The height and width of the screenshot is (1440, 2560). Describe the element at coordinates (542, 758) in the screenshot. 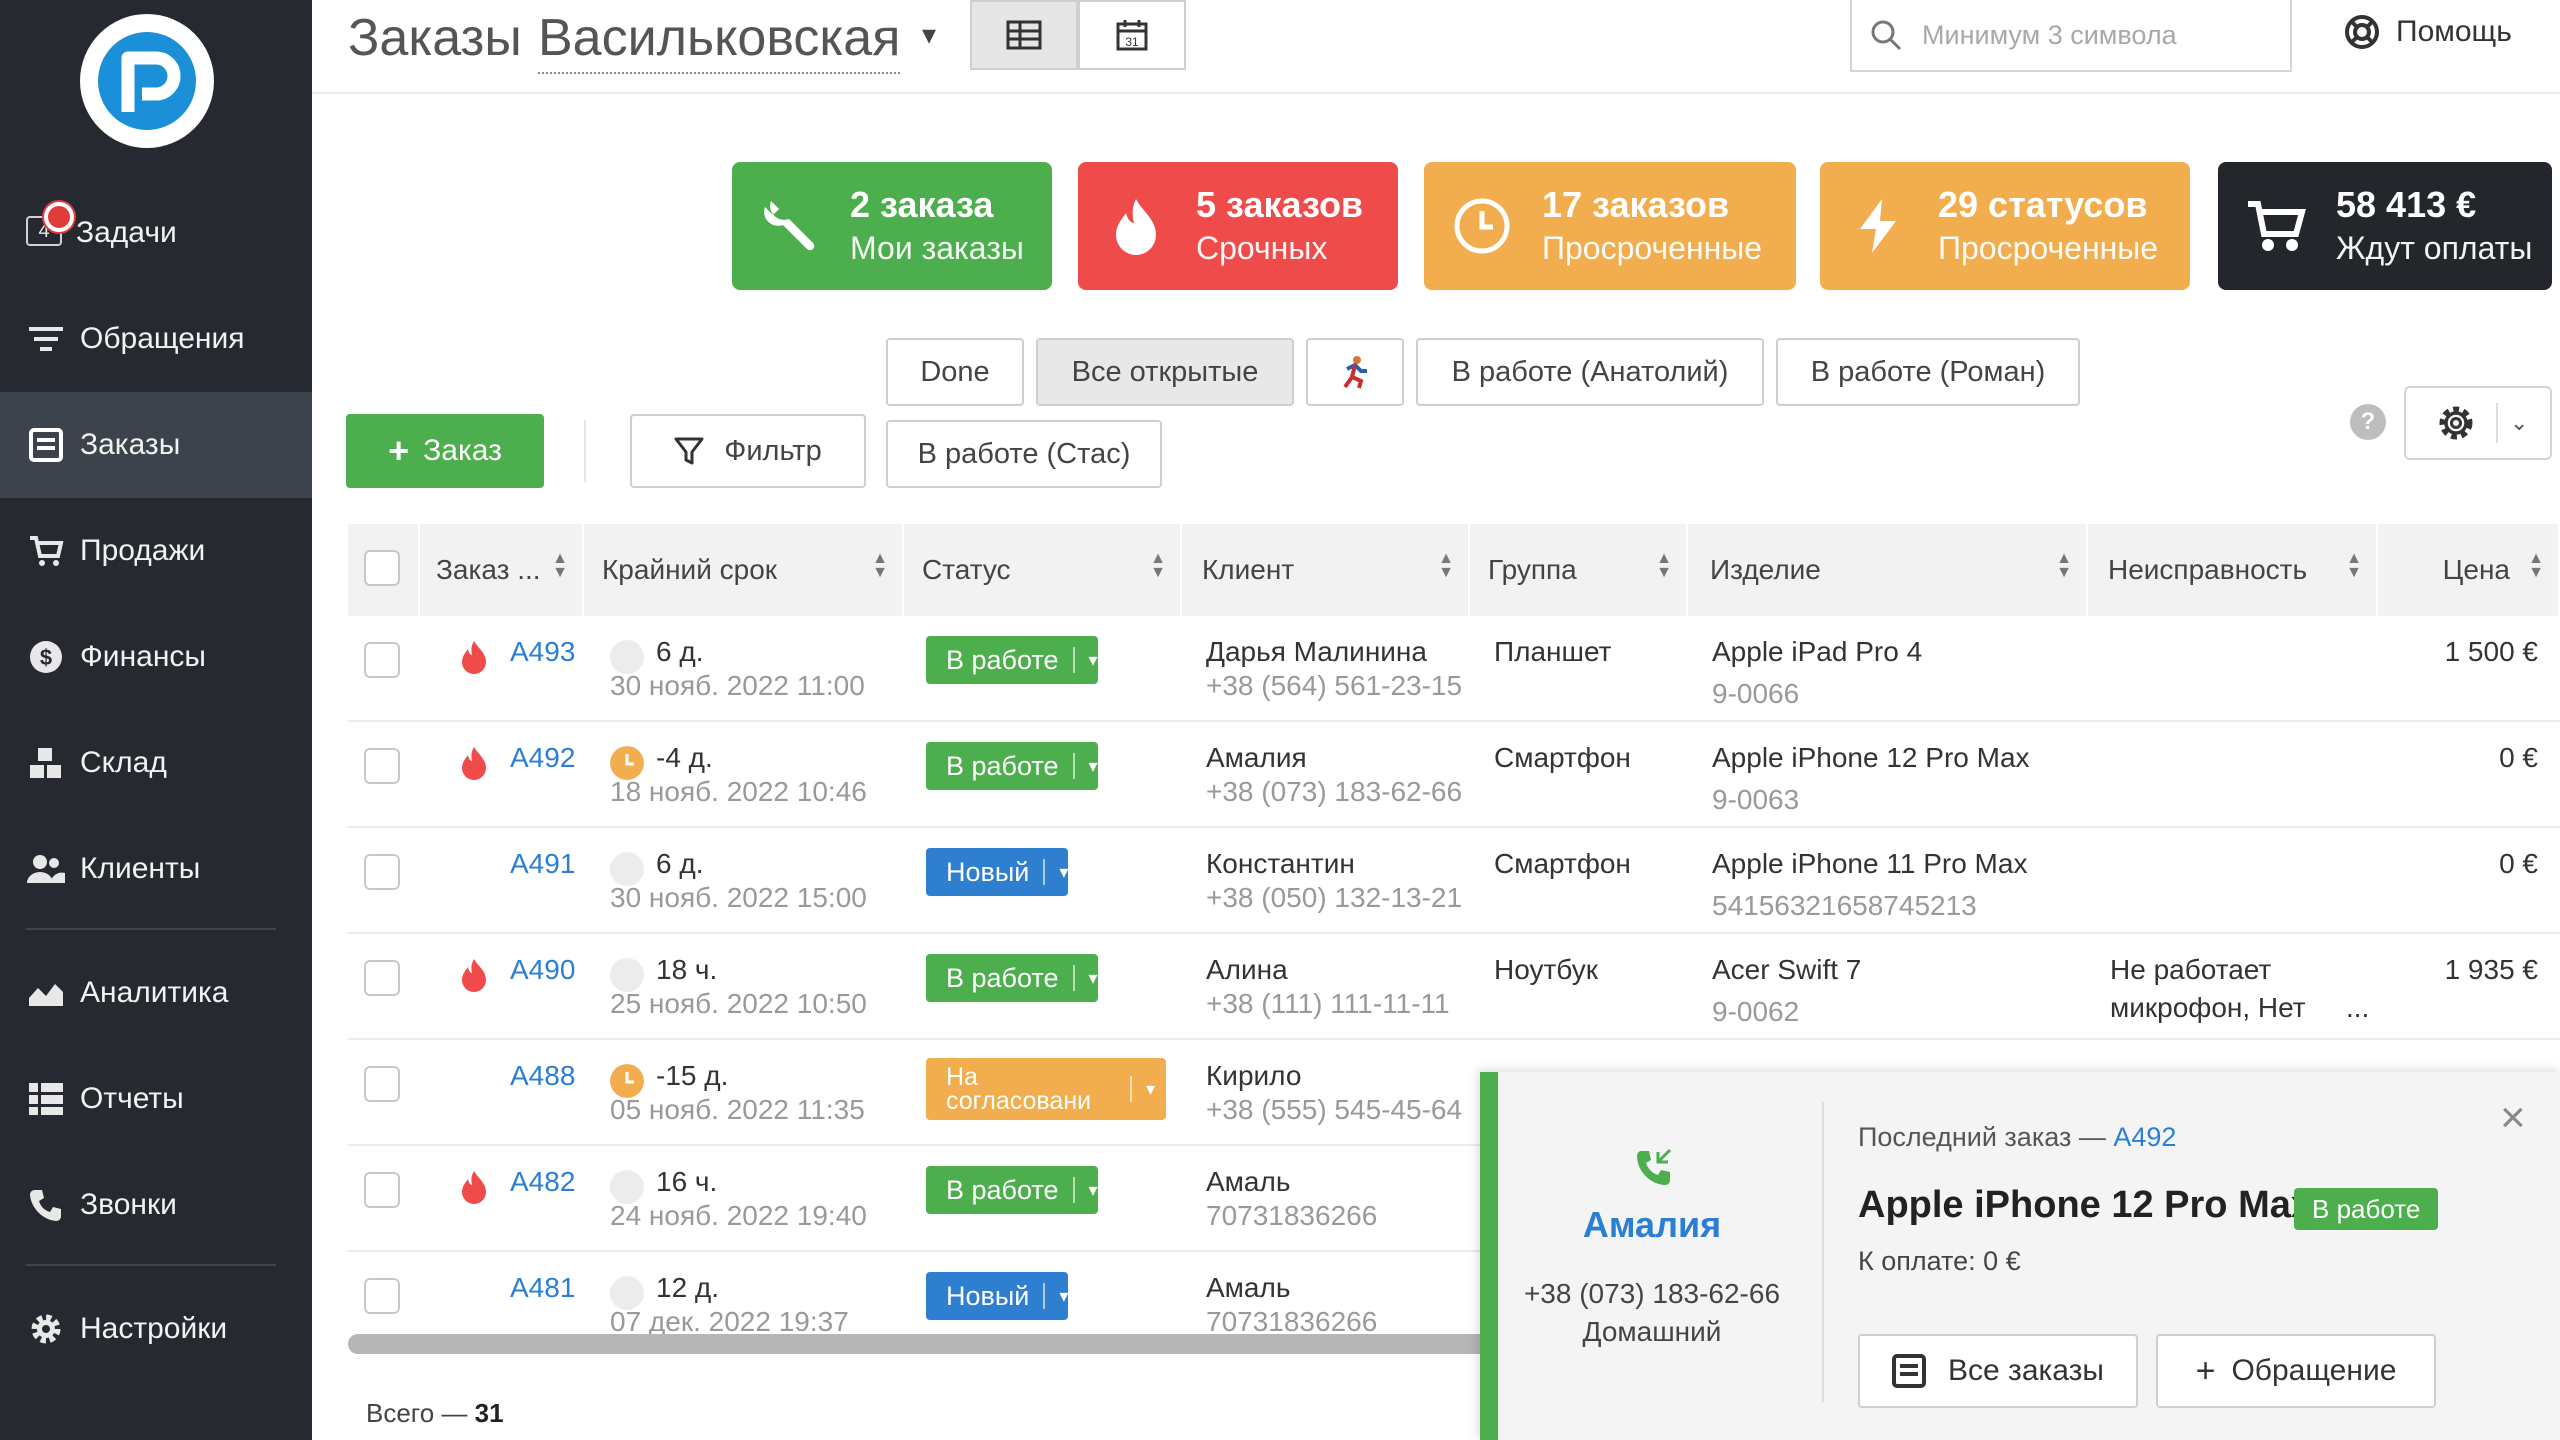

I see `order-link: A492` at that location.